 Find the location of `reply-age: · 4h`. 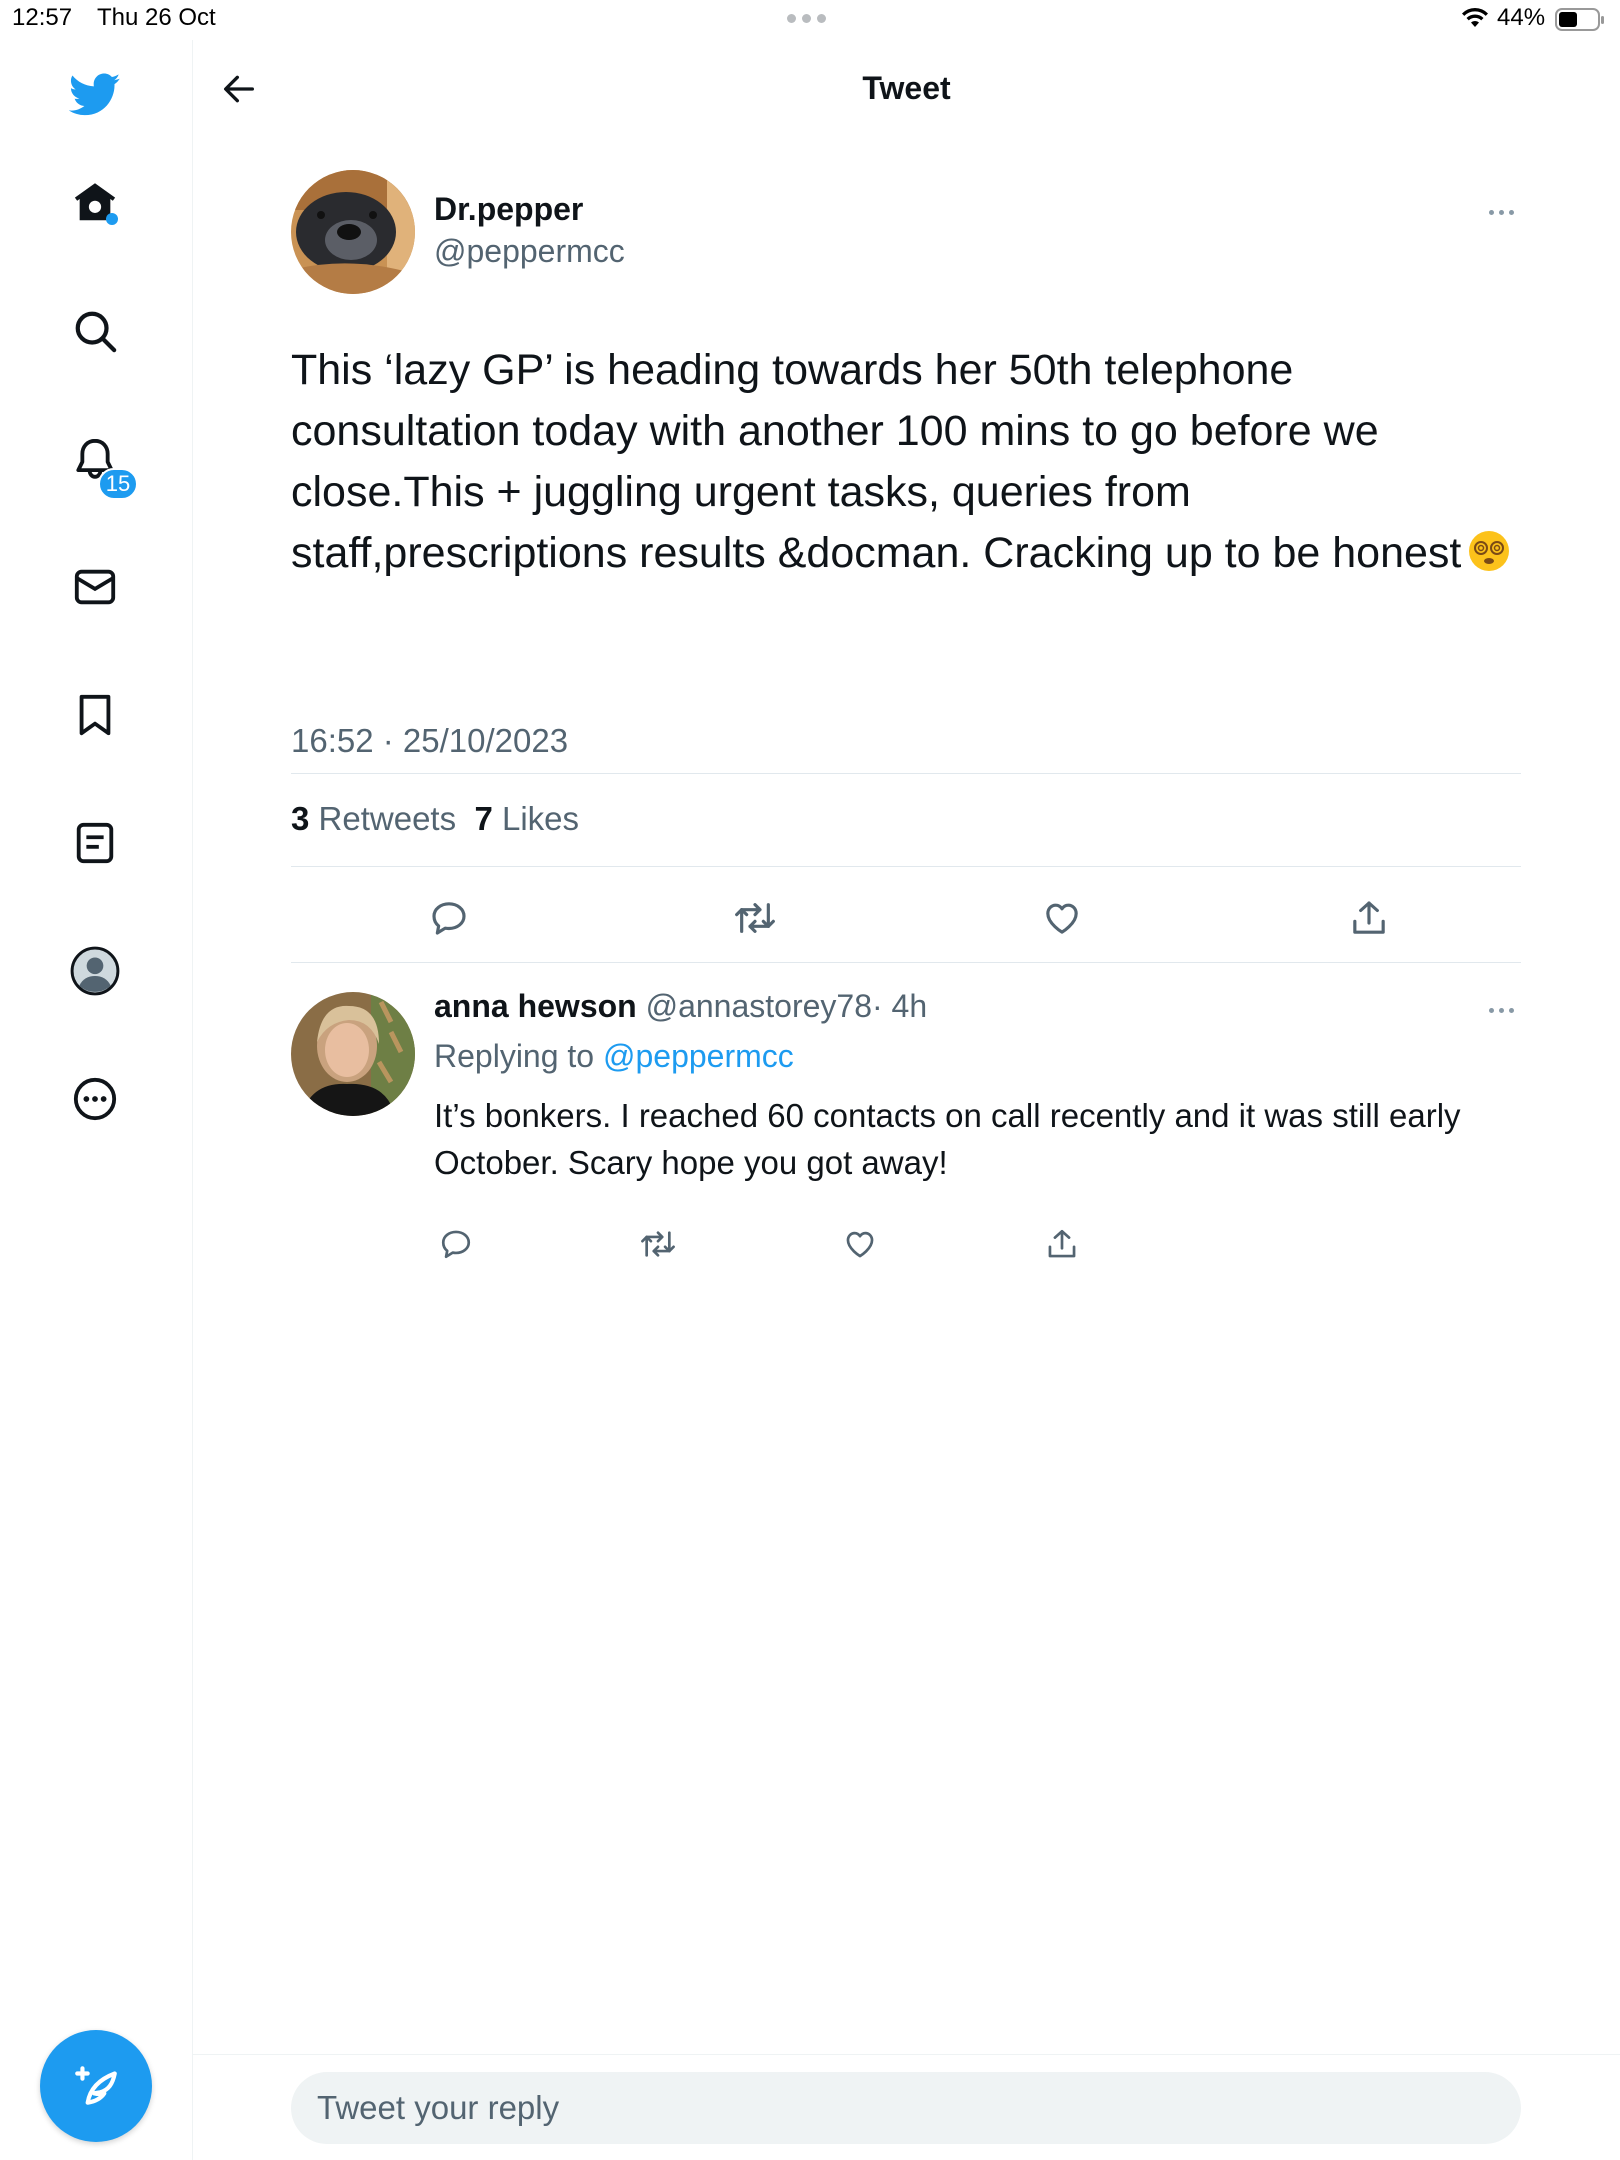

reply-age: · 4h is located at coordinates (900, 1006).